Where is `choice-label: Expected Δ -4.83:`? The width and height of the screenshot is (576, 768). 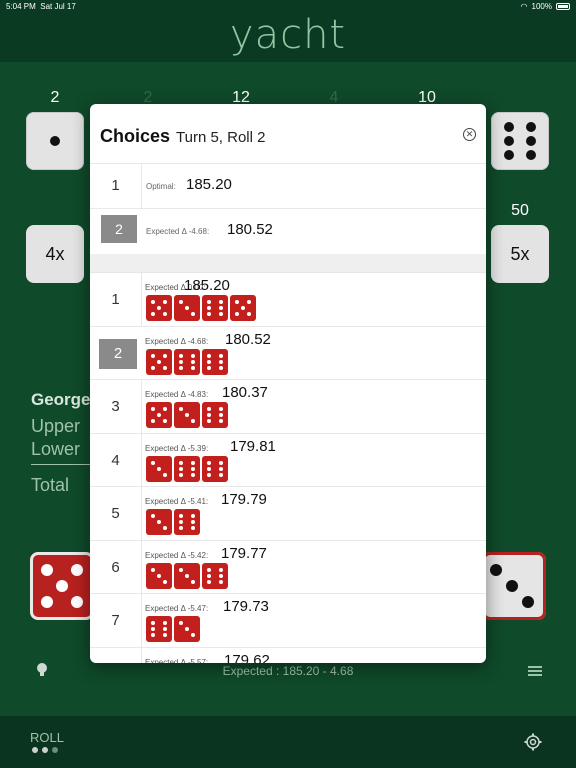
choice-label: Expected Δ -4.83: is located at coordinates (177, 394).